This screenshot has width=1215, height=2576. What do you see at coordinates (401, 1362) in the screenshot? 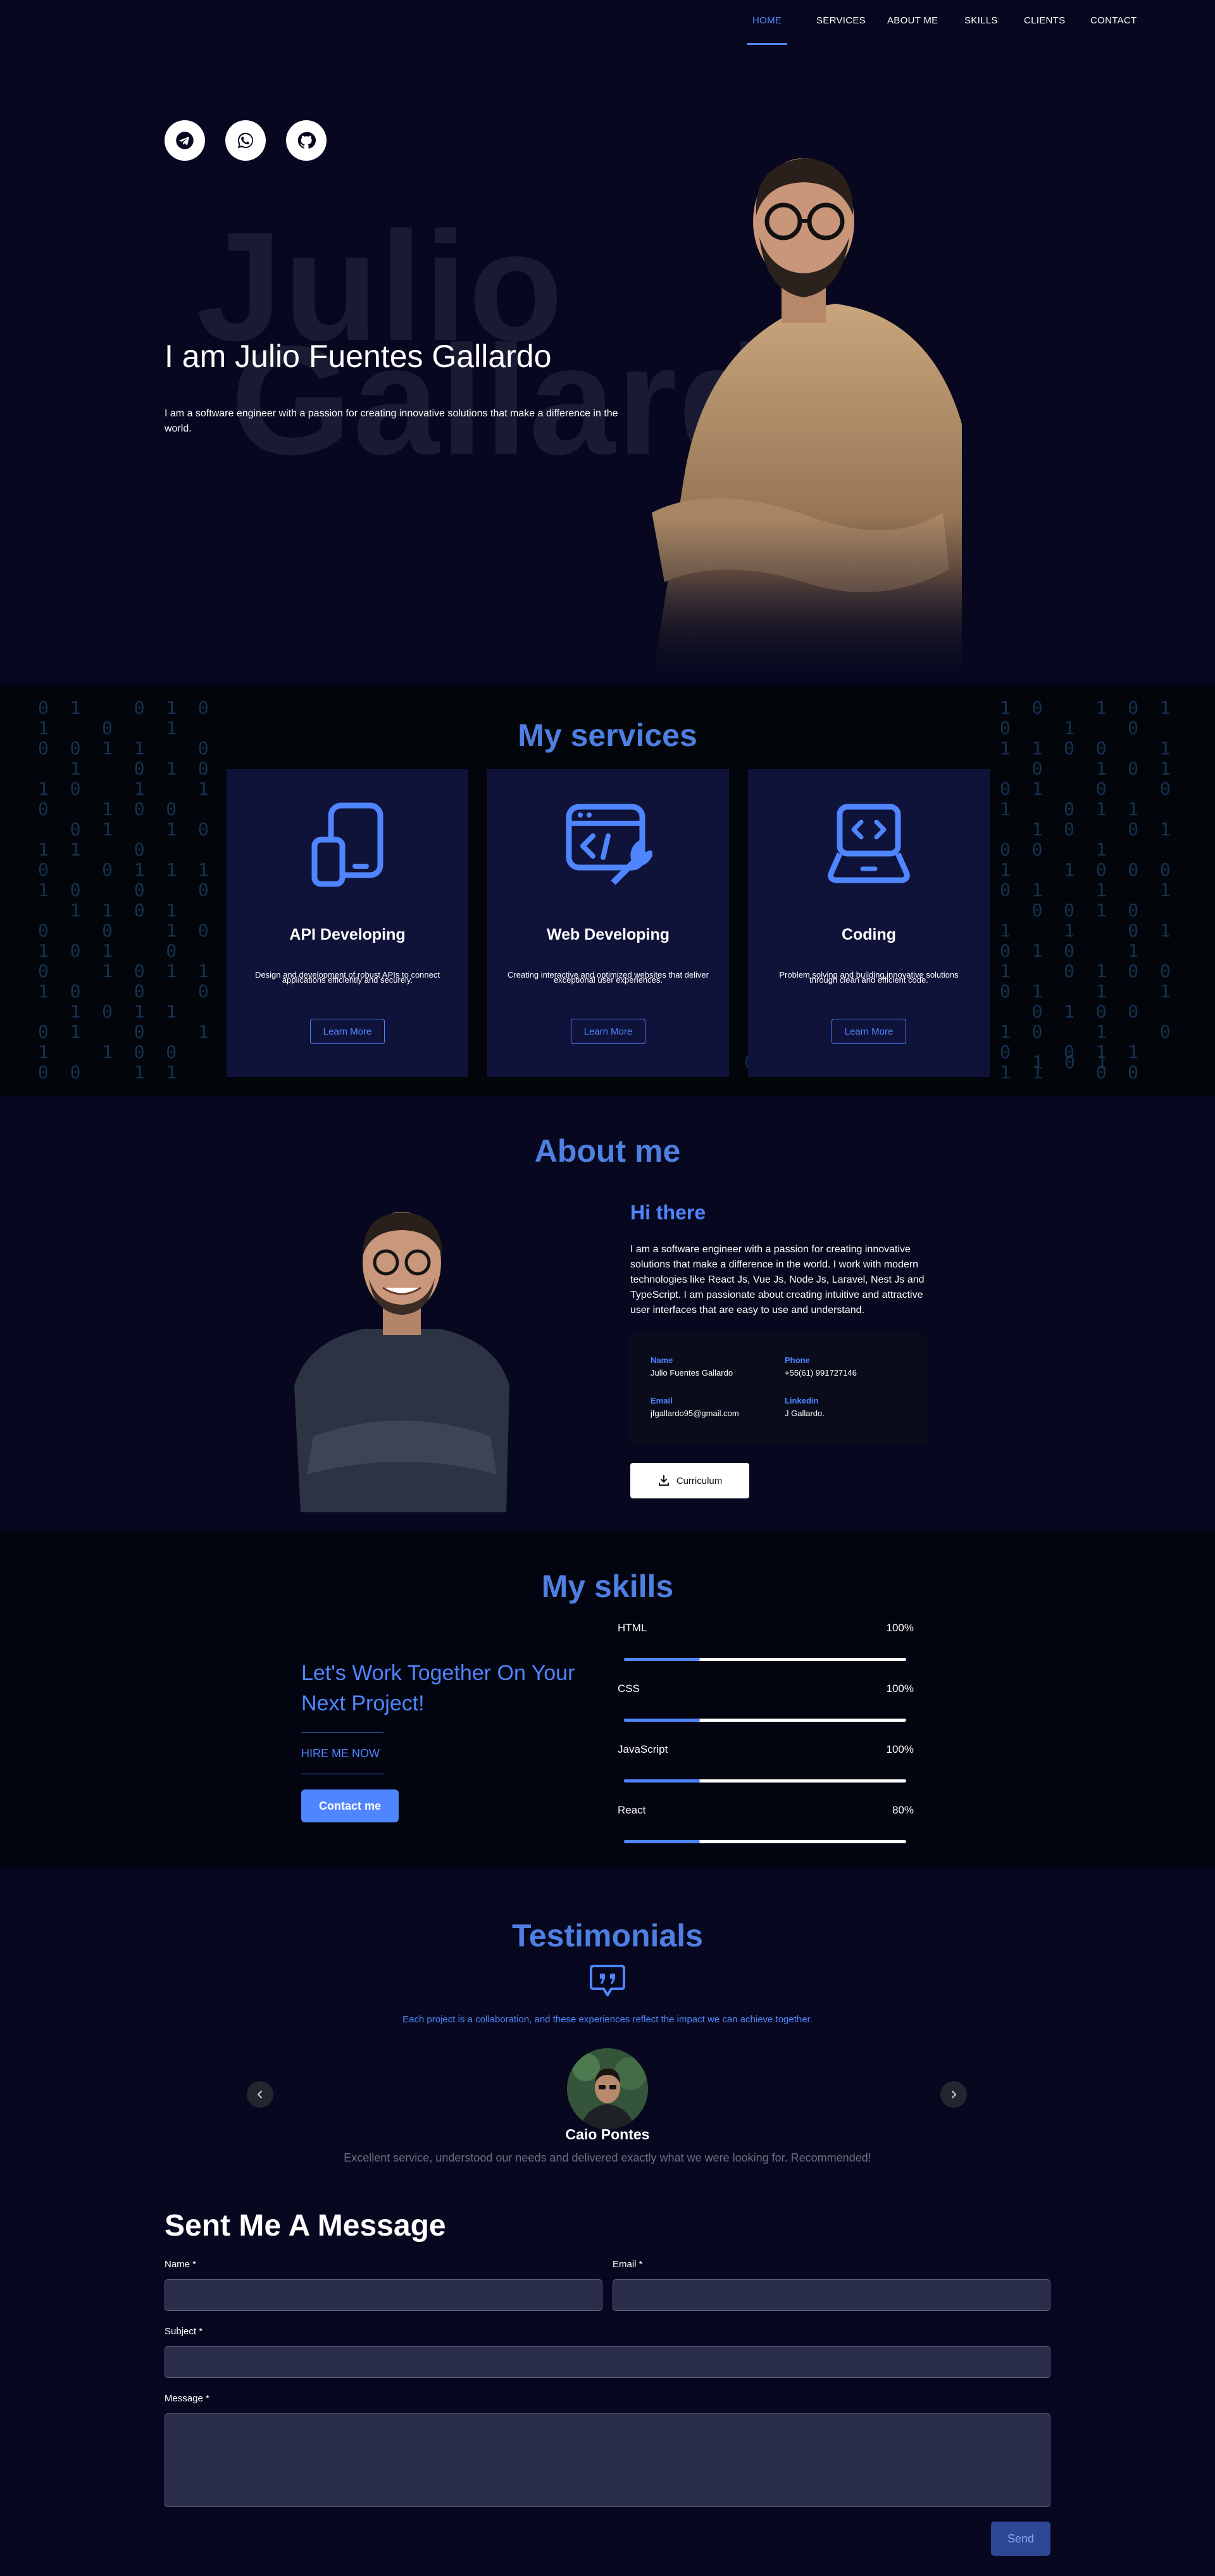
I see `about-portrait-image` at bounding box center [401, 1362].